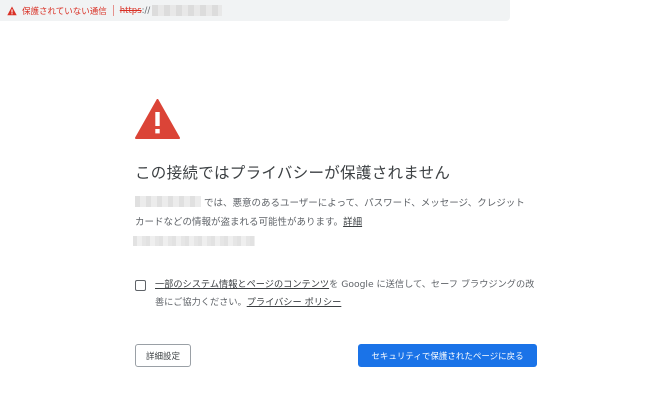 The image size is (650, 399). Describe the element at coordinates (293, 173) in the screenshot. I see `page-title: この接続ではプライバシーが保護されません` at that location.